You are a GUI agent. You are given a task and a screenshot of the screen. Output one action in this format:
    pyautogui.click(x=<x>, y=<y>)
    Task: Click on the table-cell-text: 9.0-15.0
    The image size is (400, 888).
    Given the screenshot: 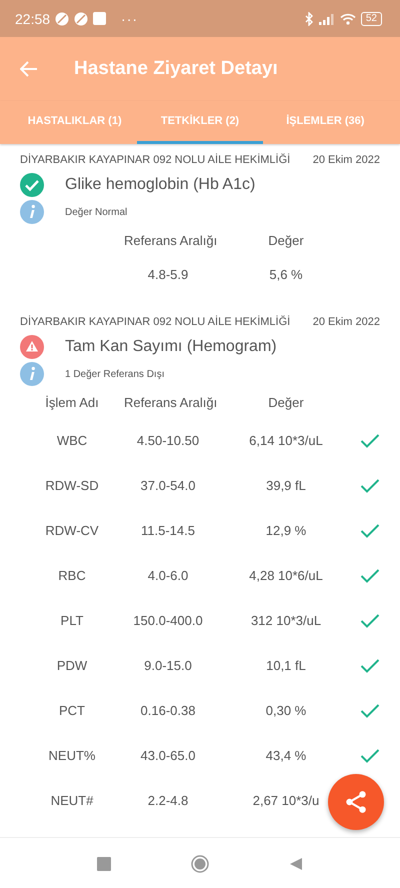 What is the action you would take?
    pyautogui.click(x=168, y=665)
    